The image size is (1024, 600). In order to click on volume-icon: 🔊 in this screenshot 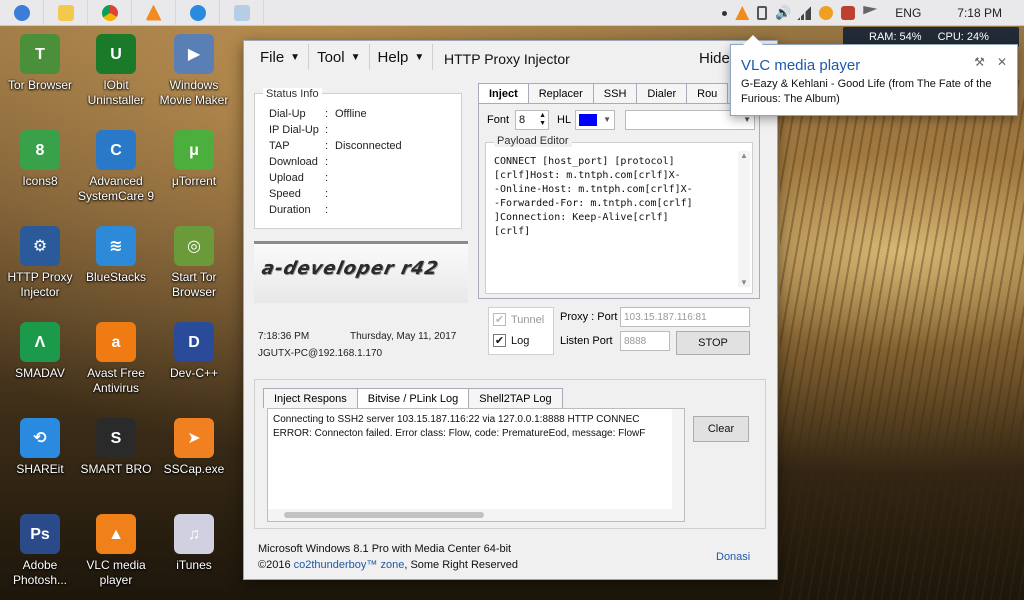, I will do `click(783, 13)`.